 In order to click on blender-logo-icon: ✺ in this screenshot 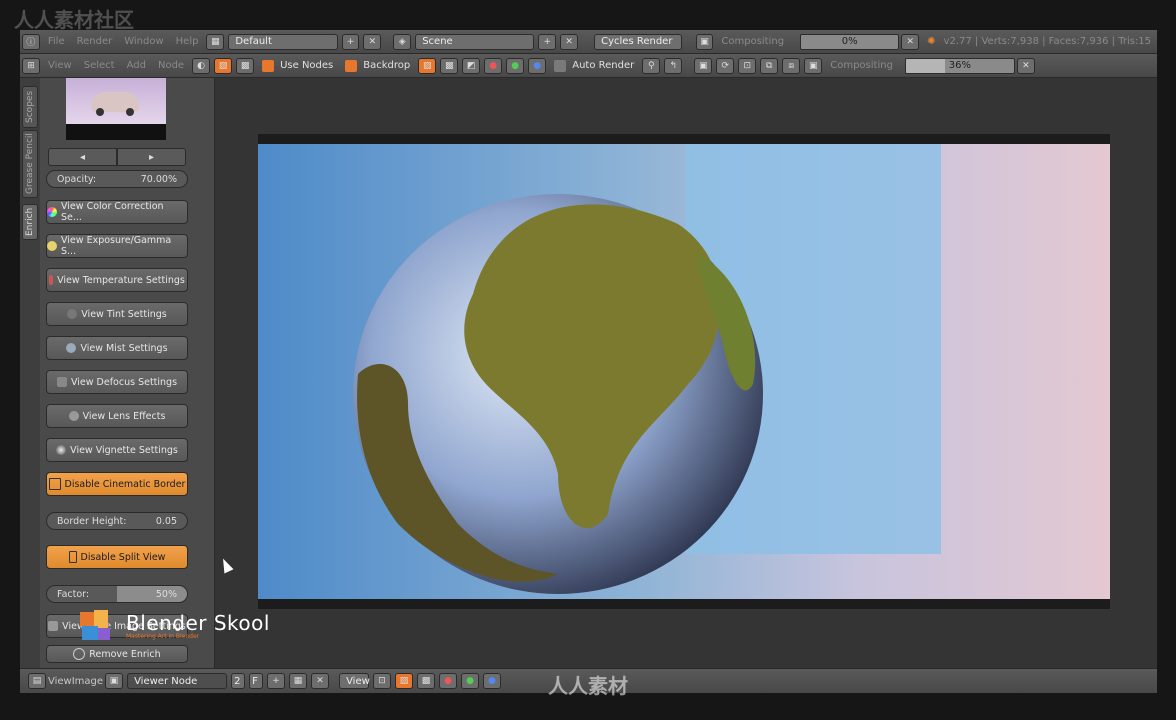, I will do `click(931, 41)`.